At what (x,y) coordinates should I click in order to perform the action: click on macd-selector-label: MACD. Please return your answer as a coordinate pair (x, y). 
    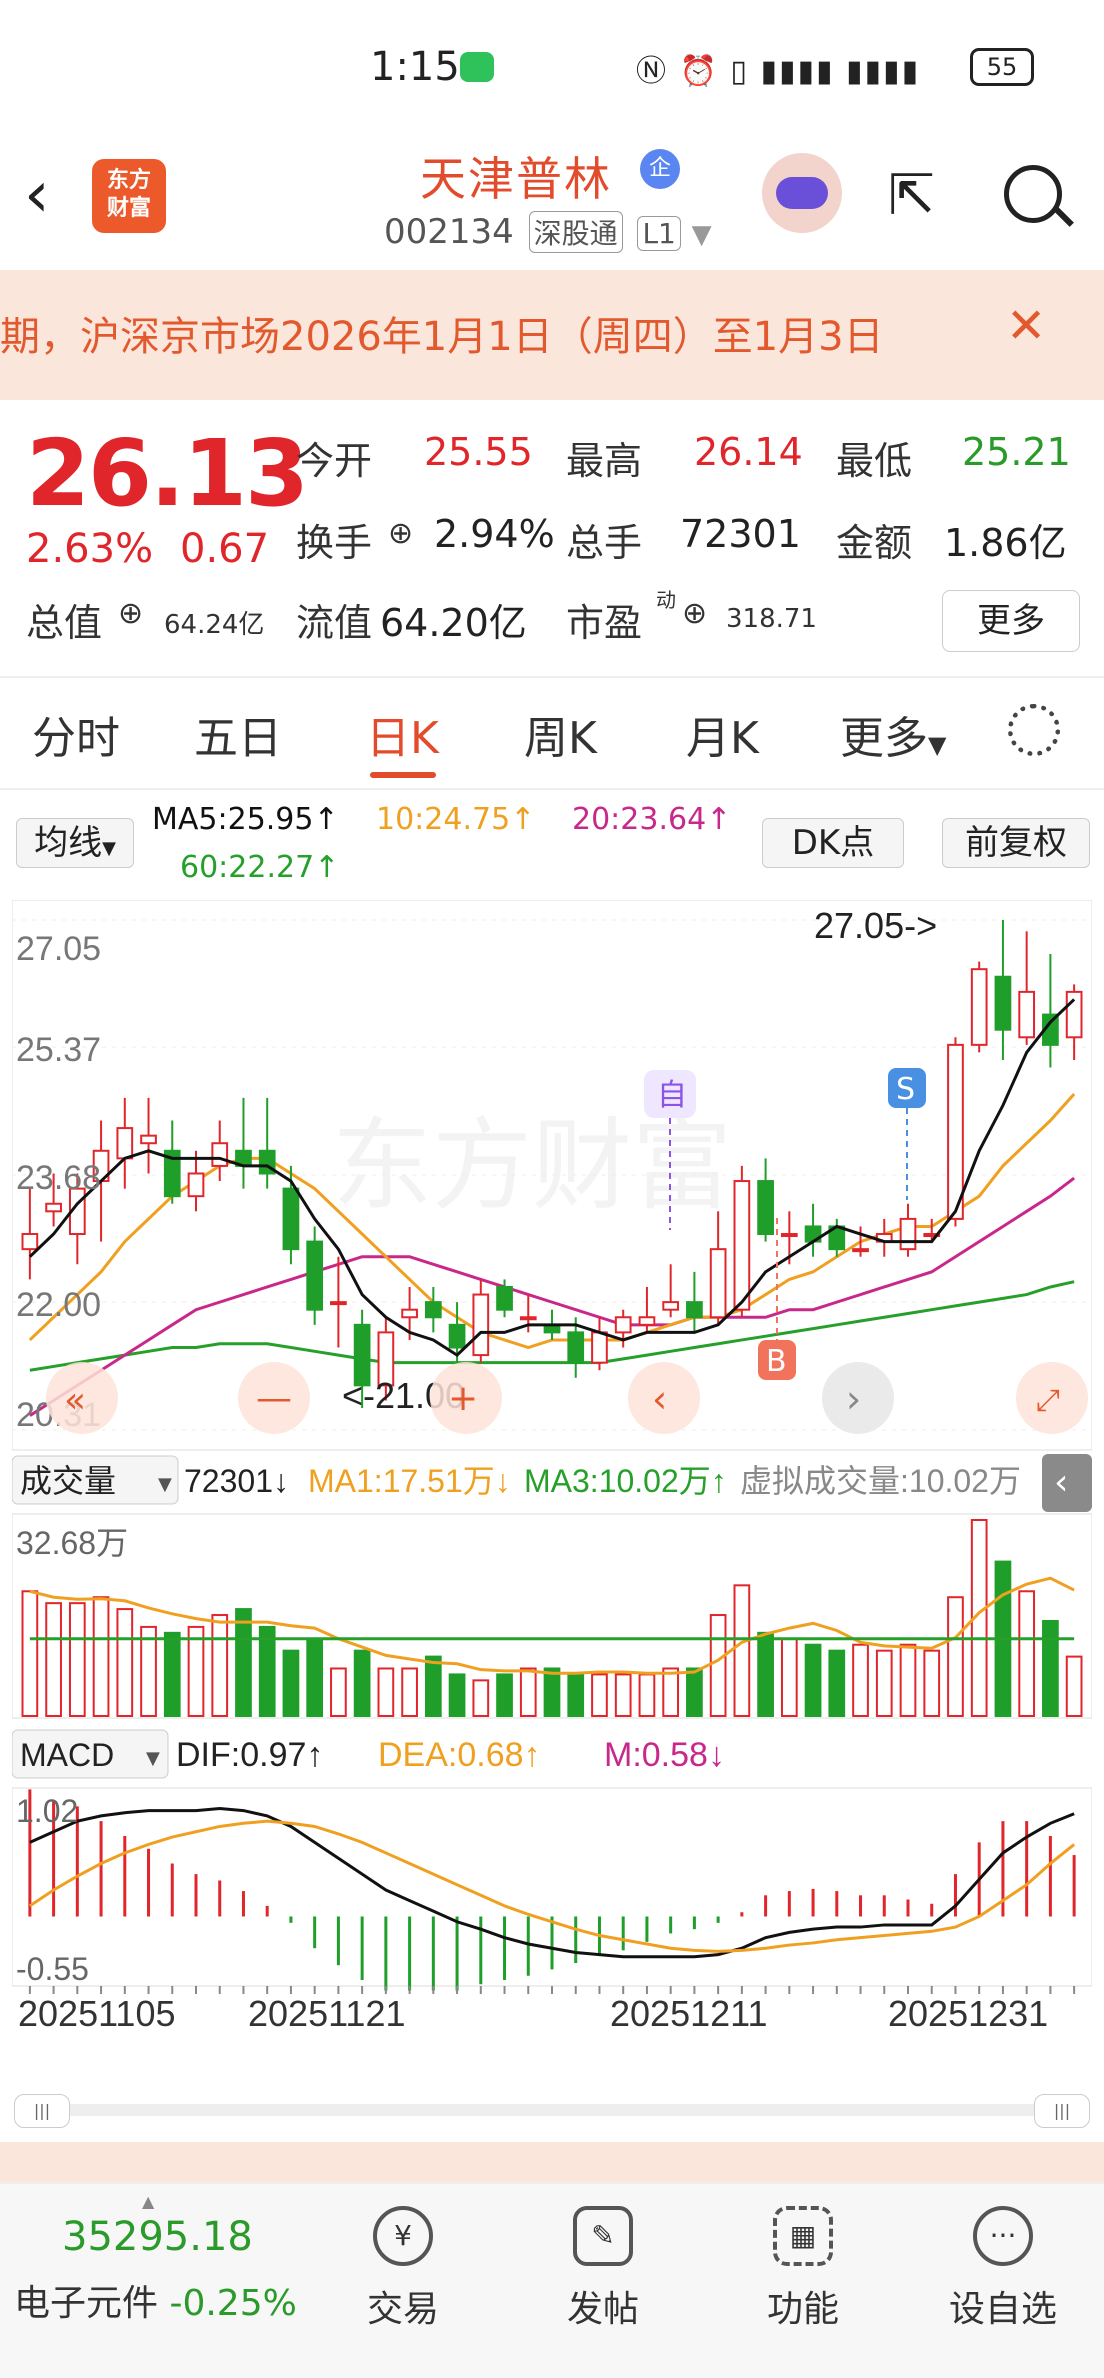
    Looking at the image, I should click on (67, 1755).